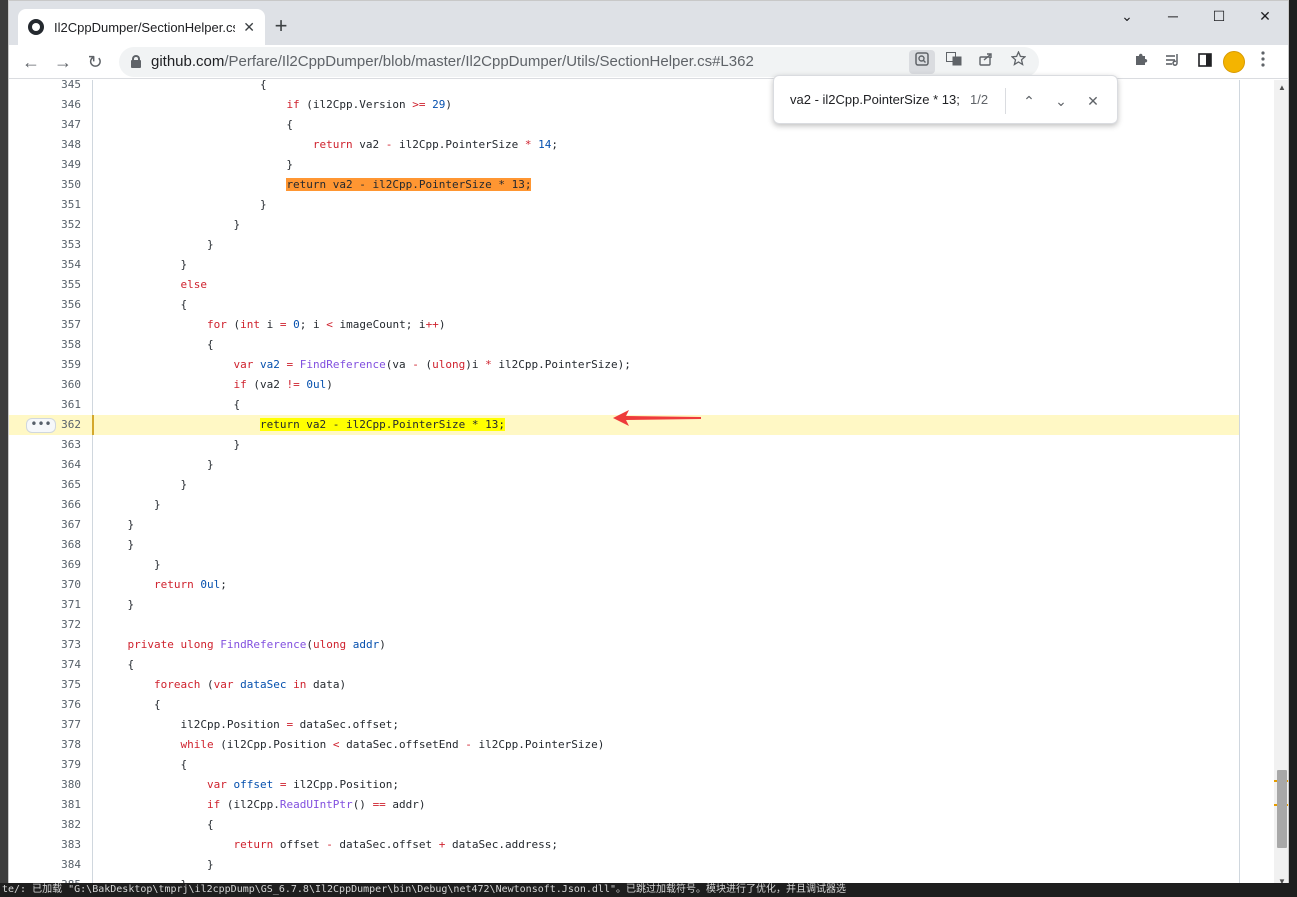 The height and width of the screenshot is (897, 1297). I want to click on line-number: 356, so click(61, 305).